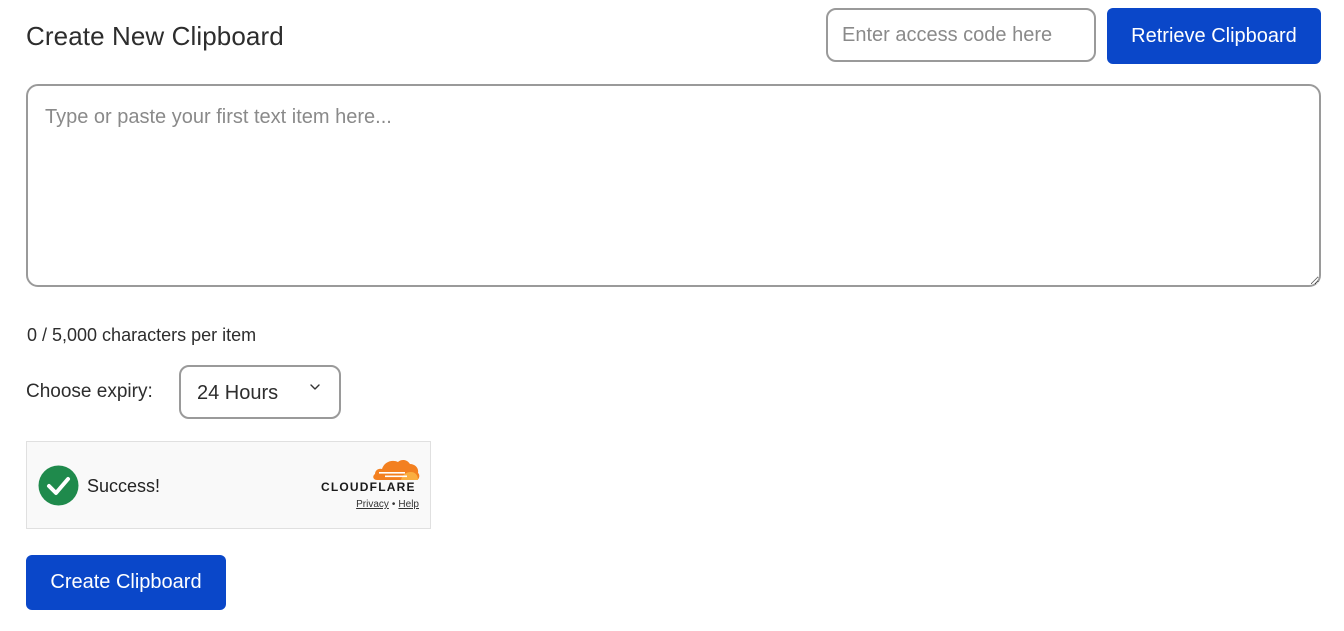  I want to click on expiry-select: 24 Hours, so click(260, 392).